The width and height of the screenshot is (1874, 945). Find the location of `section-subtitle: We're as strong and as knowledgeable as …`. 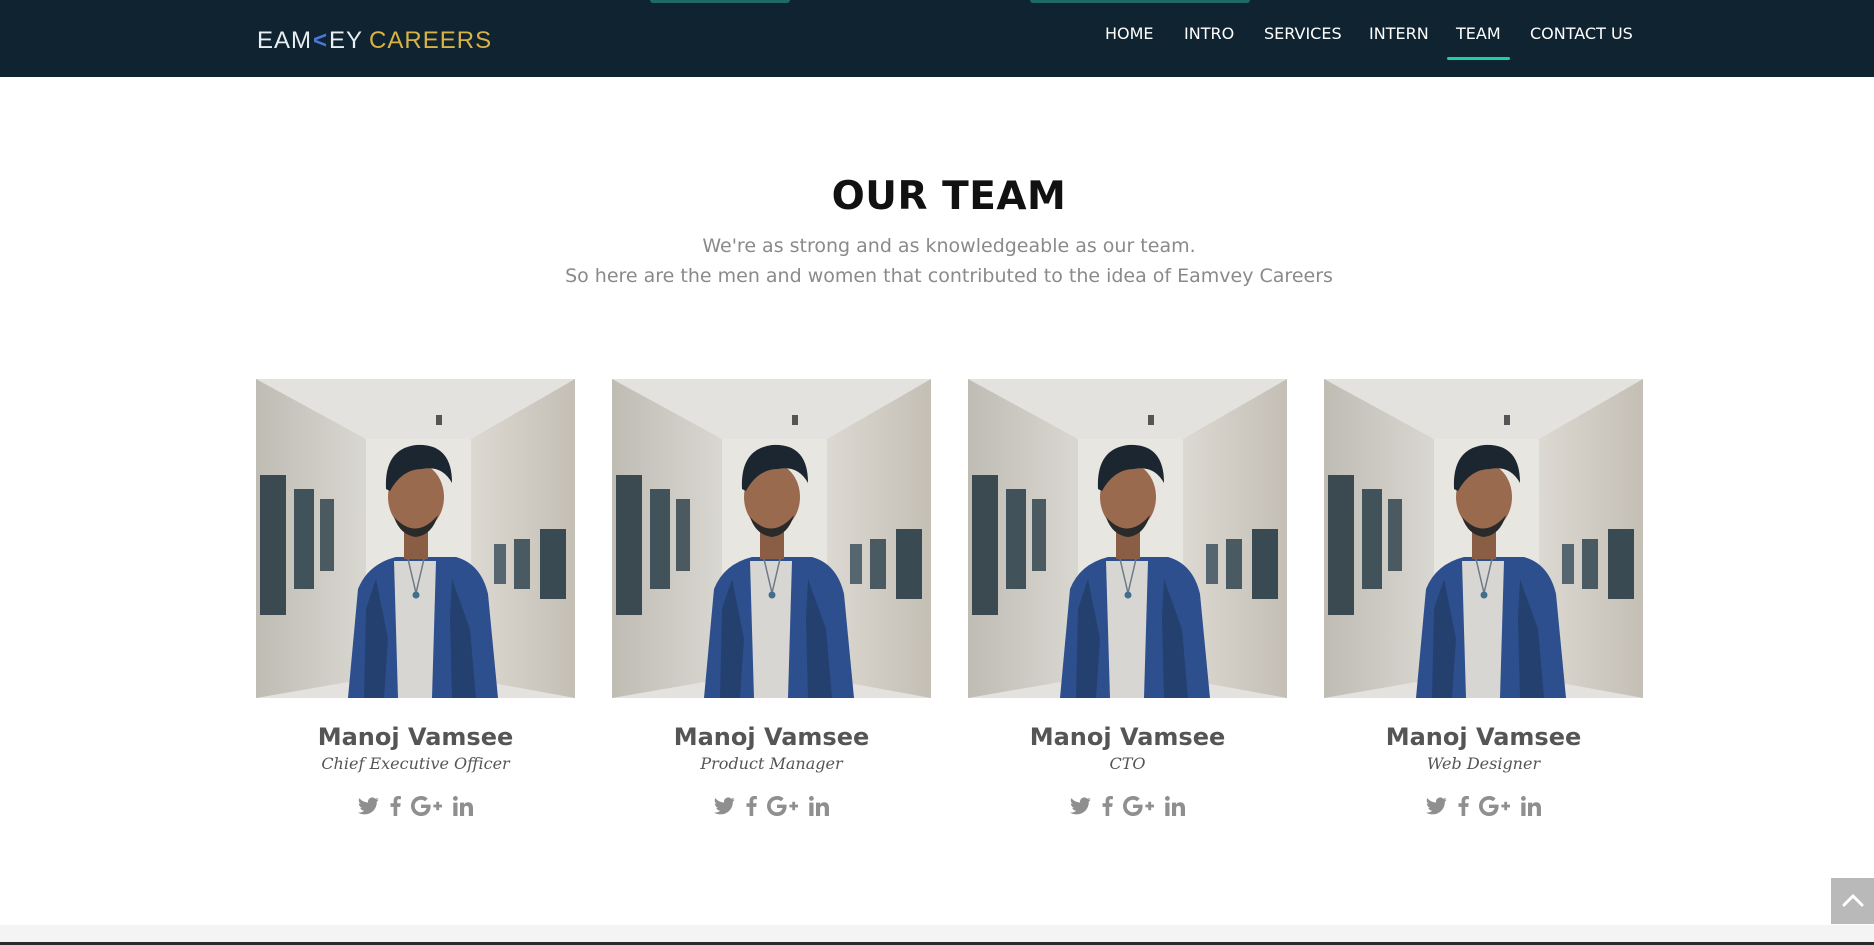

section-subtitle: We're as strong and as knowledgeable as … is located at coordinates (949, 246).